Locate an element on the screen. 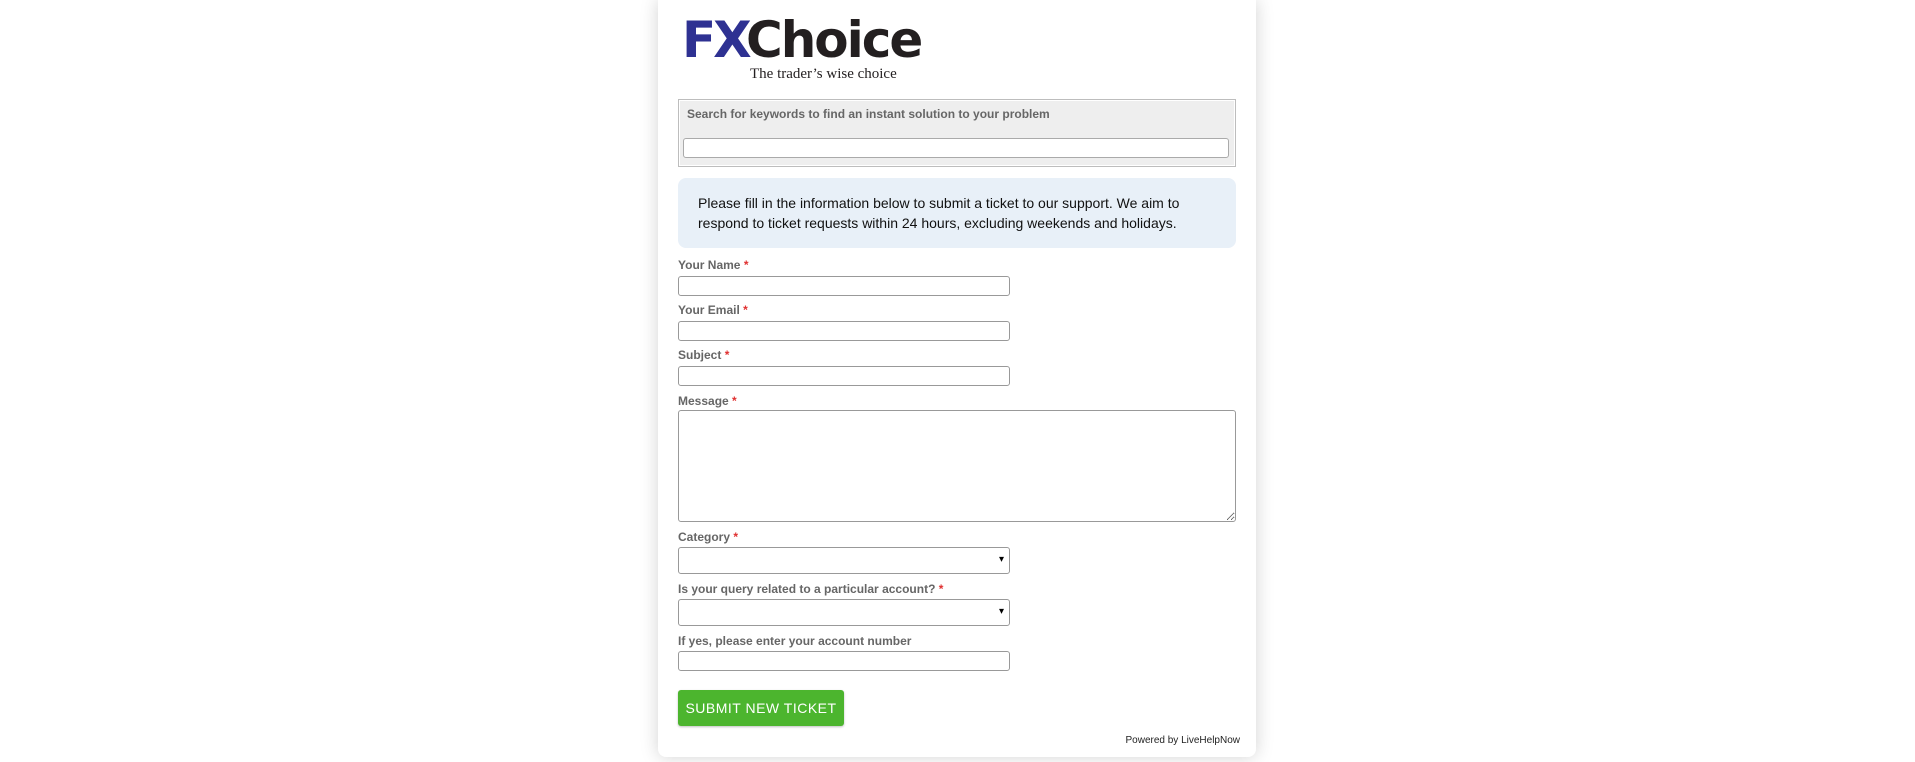 The image size is (1915, 762). category-label: Category * is located at coordinates (708, 537).